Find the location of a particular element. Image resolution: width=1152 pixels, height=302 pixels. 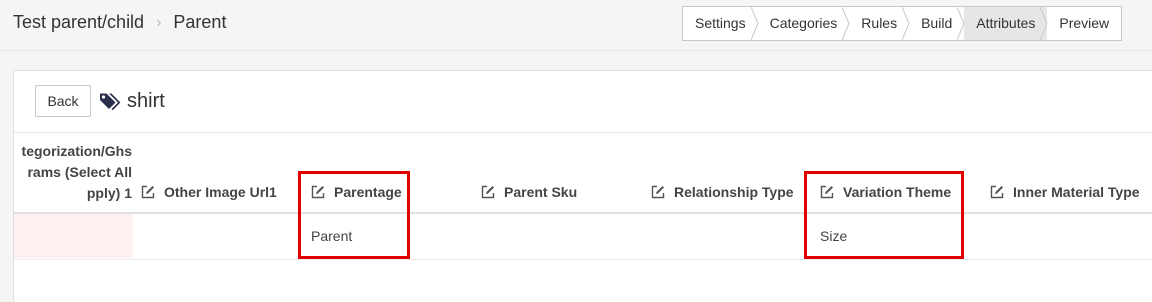

step-categories: Categories is located at coordinates (804, 23).